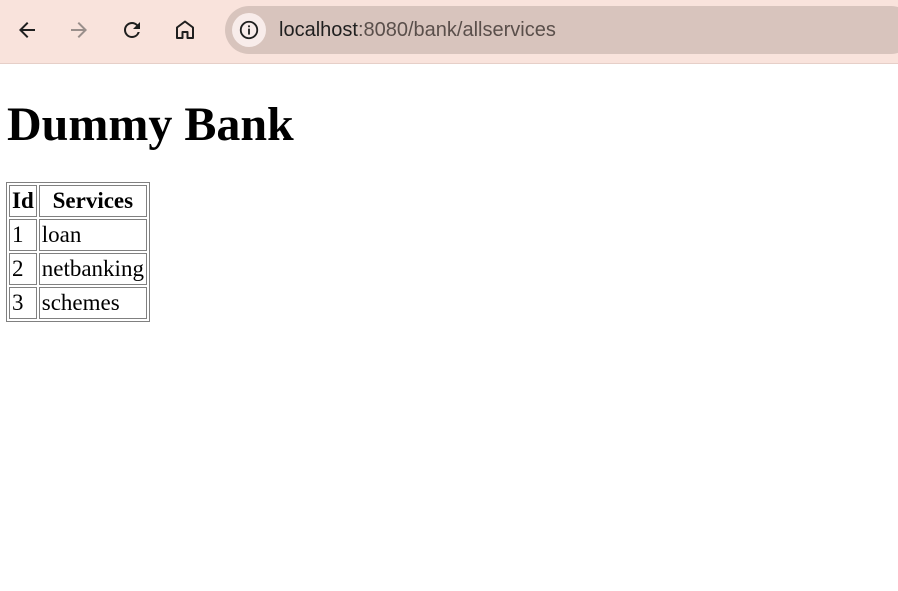  I want to click on reload-icon, so click(132, 30).